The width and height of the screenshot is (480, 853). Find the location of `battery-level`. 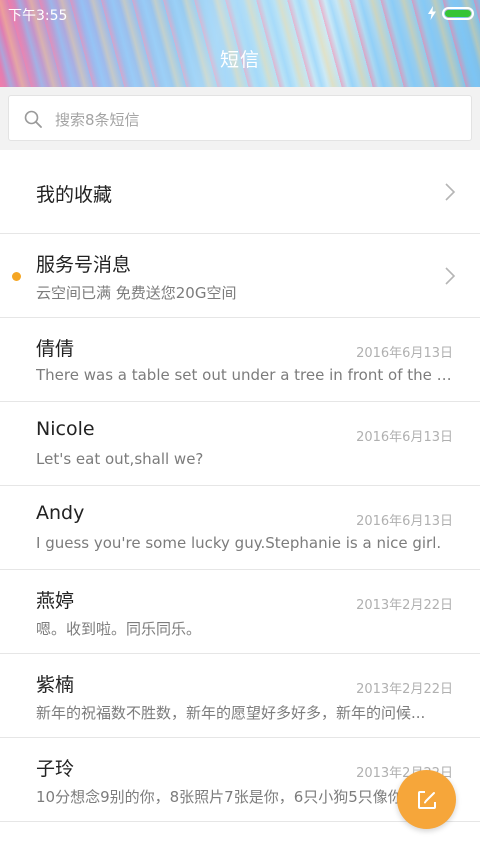

battery-level is located at coordinates (458, 13).